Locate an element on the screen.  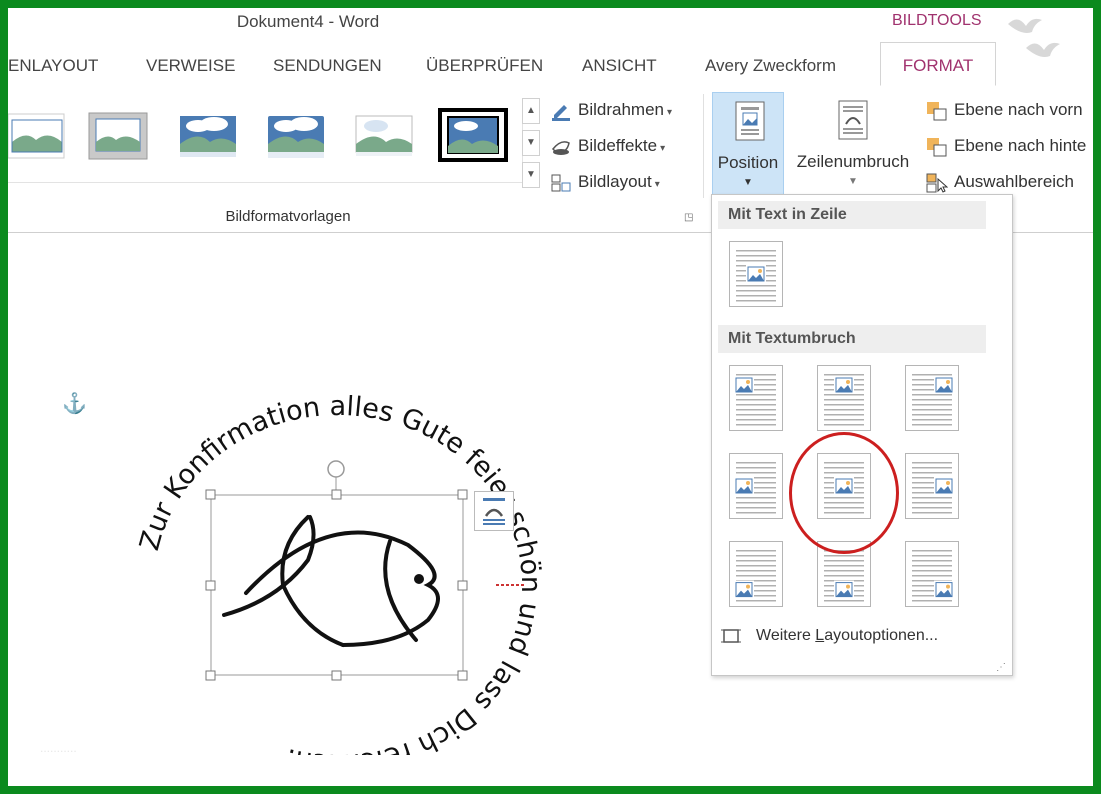
effects-icon is located at coordinates (560, 147).